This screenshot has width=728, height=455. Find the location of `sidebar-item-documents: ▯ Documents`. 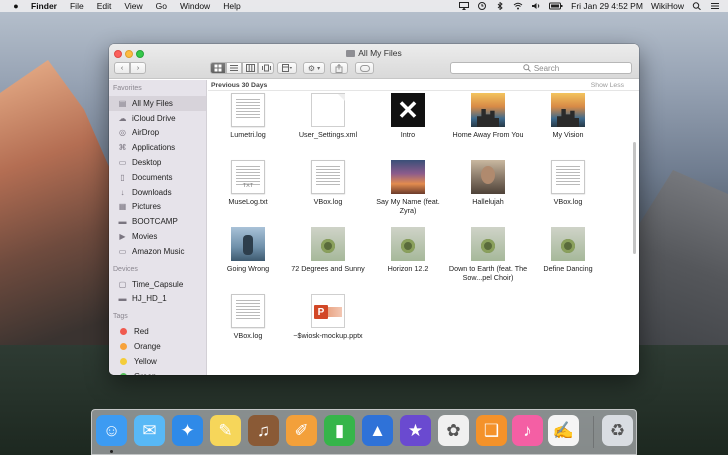

sidebar-item-documents: ▯ Documents is located at coordinates (157, 177).